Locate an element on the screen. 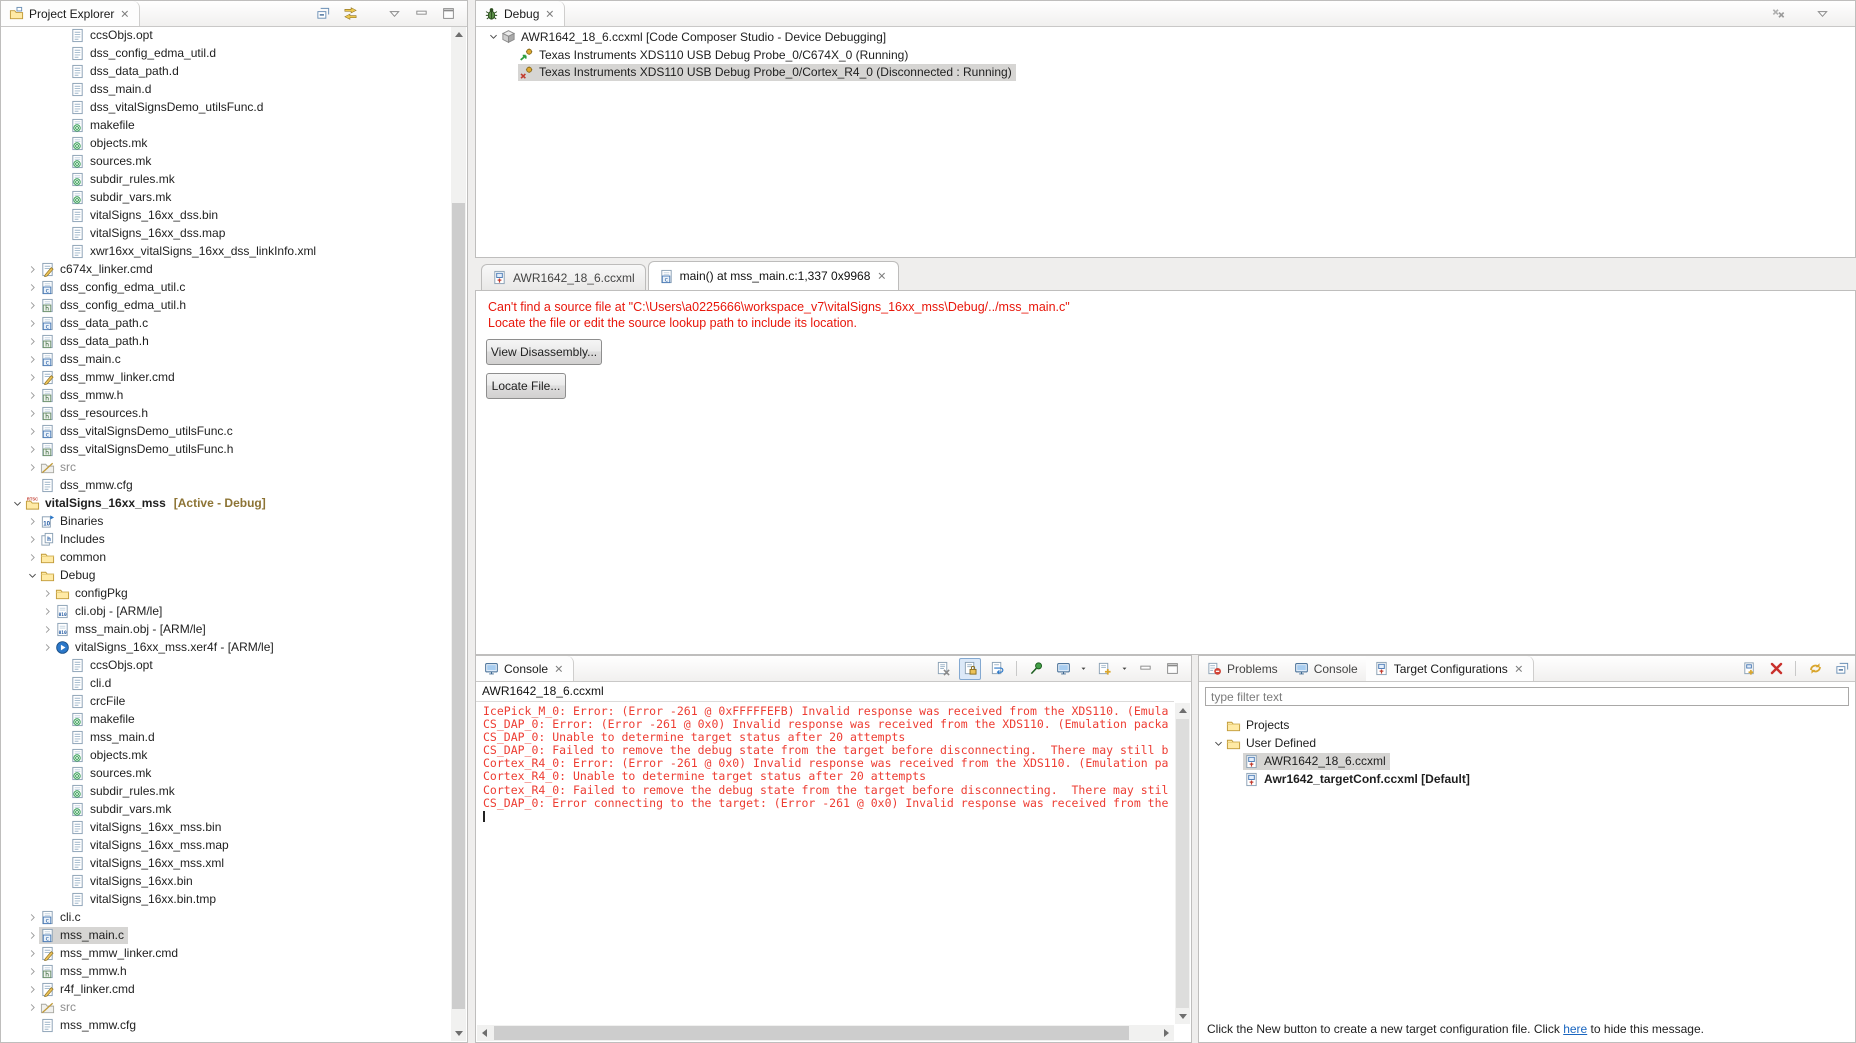 The height and width of the screenshot is (1043, 1856). tab-console-2: Console is located at coordinates (1326, 668).